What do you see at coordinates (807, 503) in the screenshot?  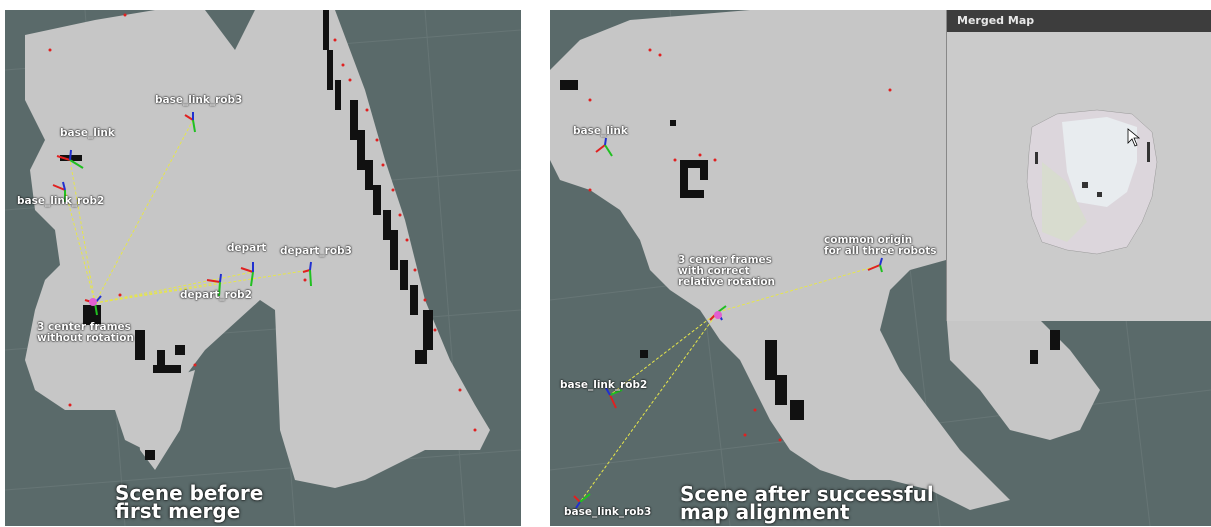 I see `right-caption: Scene after successful map alignment` at bounding box center [807, 503].